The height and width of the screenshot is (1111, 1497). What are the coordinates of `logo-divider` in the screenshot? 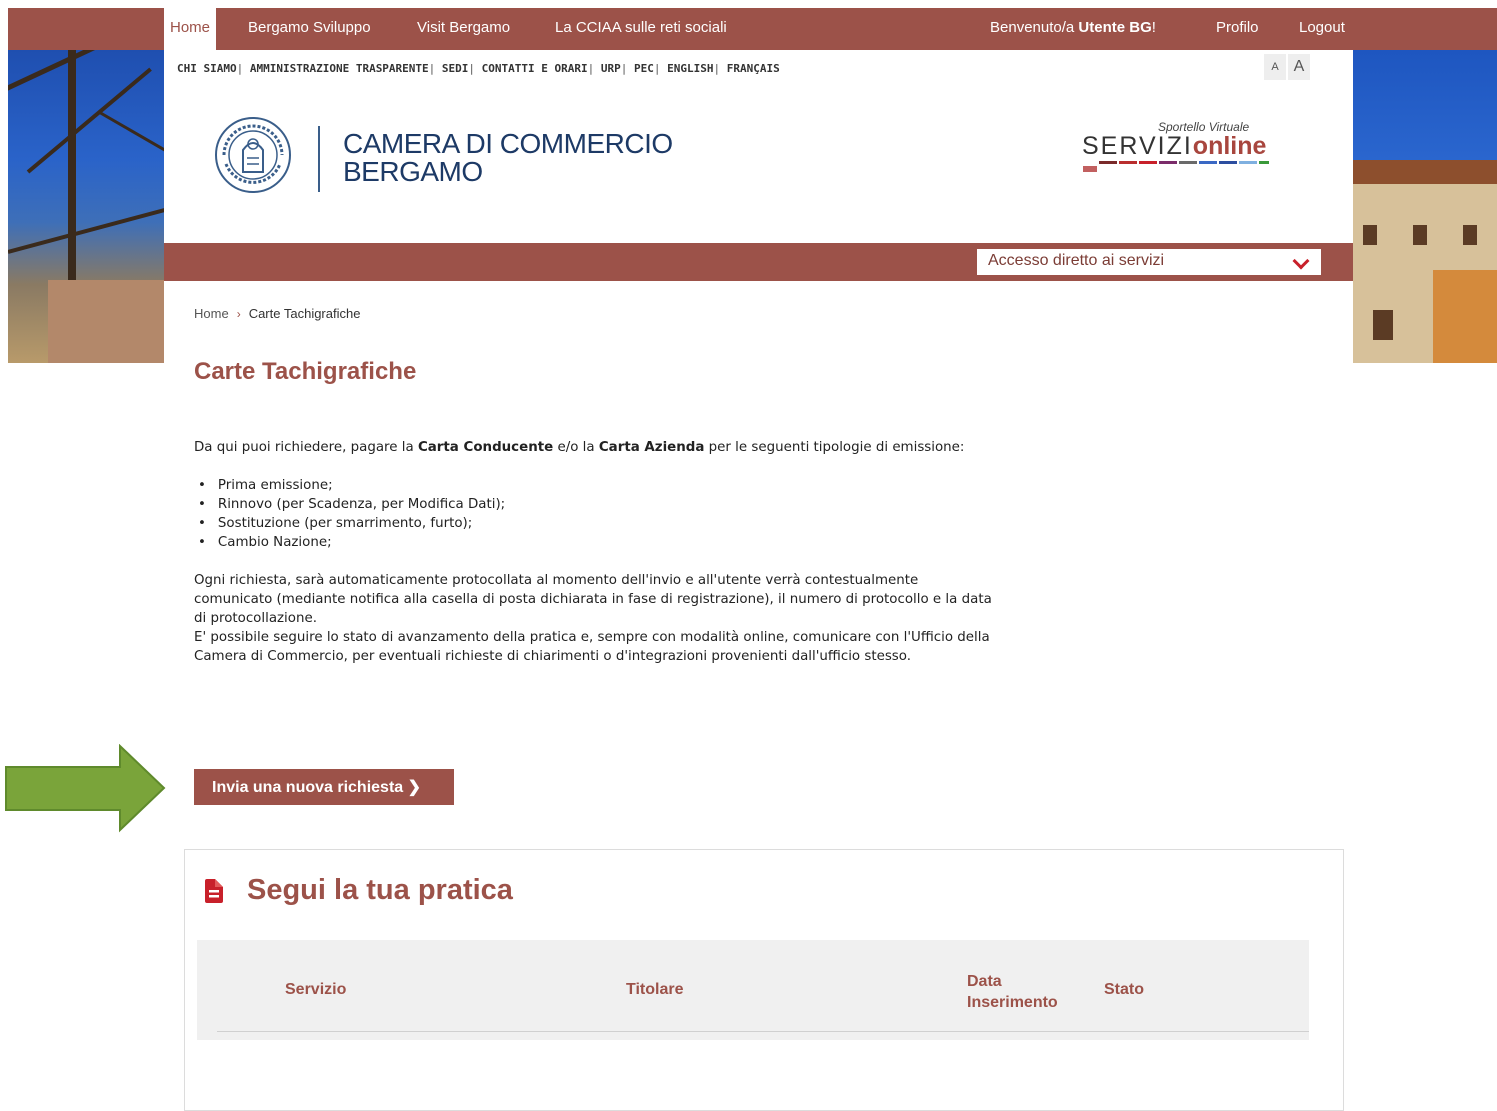 It's located at (319, 159).